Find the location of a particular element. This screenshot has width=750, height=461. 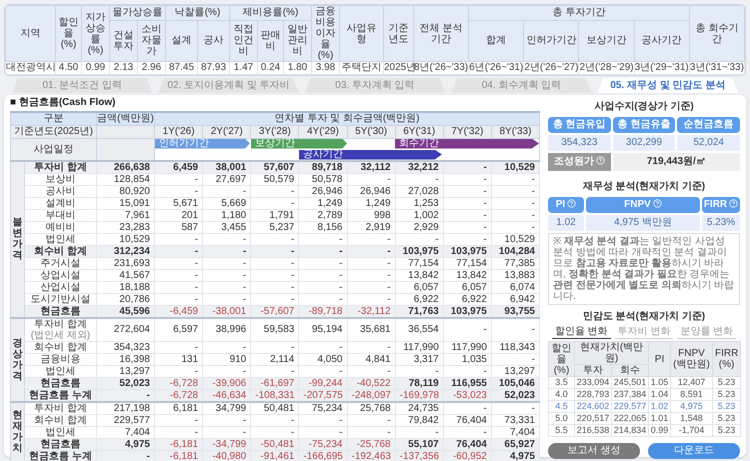

column-header: 금액(백만원) is located at coordinates (125, 118).